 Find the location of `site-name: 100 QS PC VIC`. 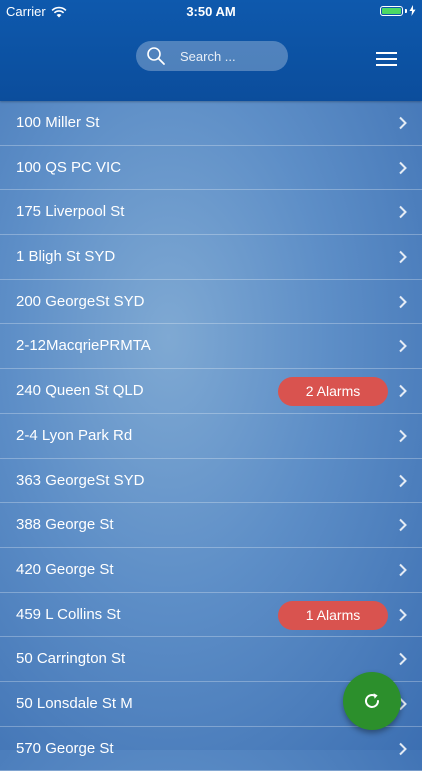

site-name: 100 QS PC VIC is located at coordinates (69, 167).